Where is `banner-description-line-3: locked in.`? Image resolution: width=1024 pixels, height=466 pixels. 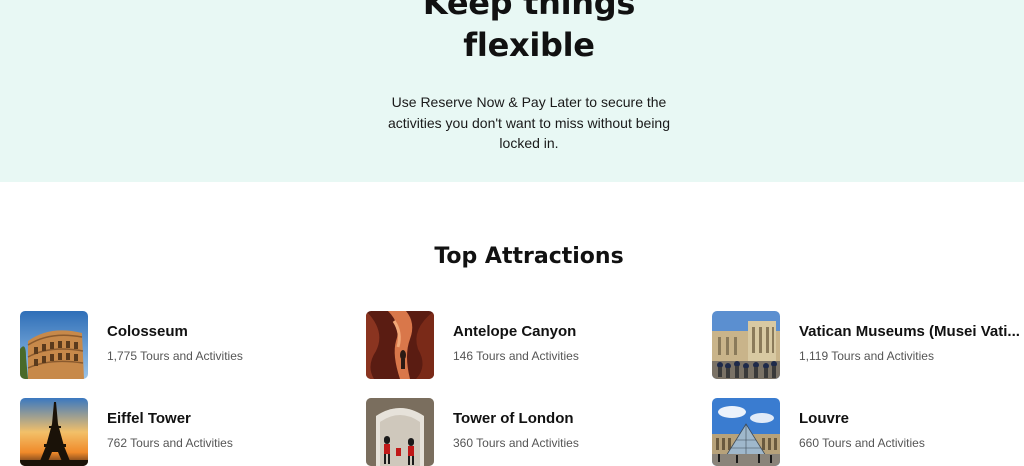 banner-description-line-3: locked in. is located at coordinates (529, 143).